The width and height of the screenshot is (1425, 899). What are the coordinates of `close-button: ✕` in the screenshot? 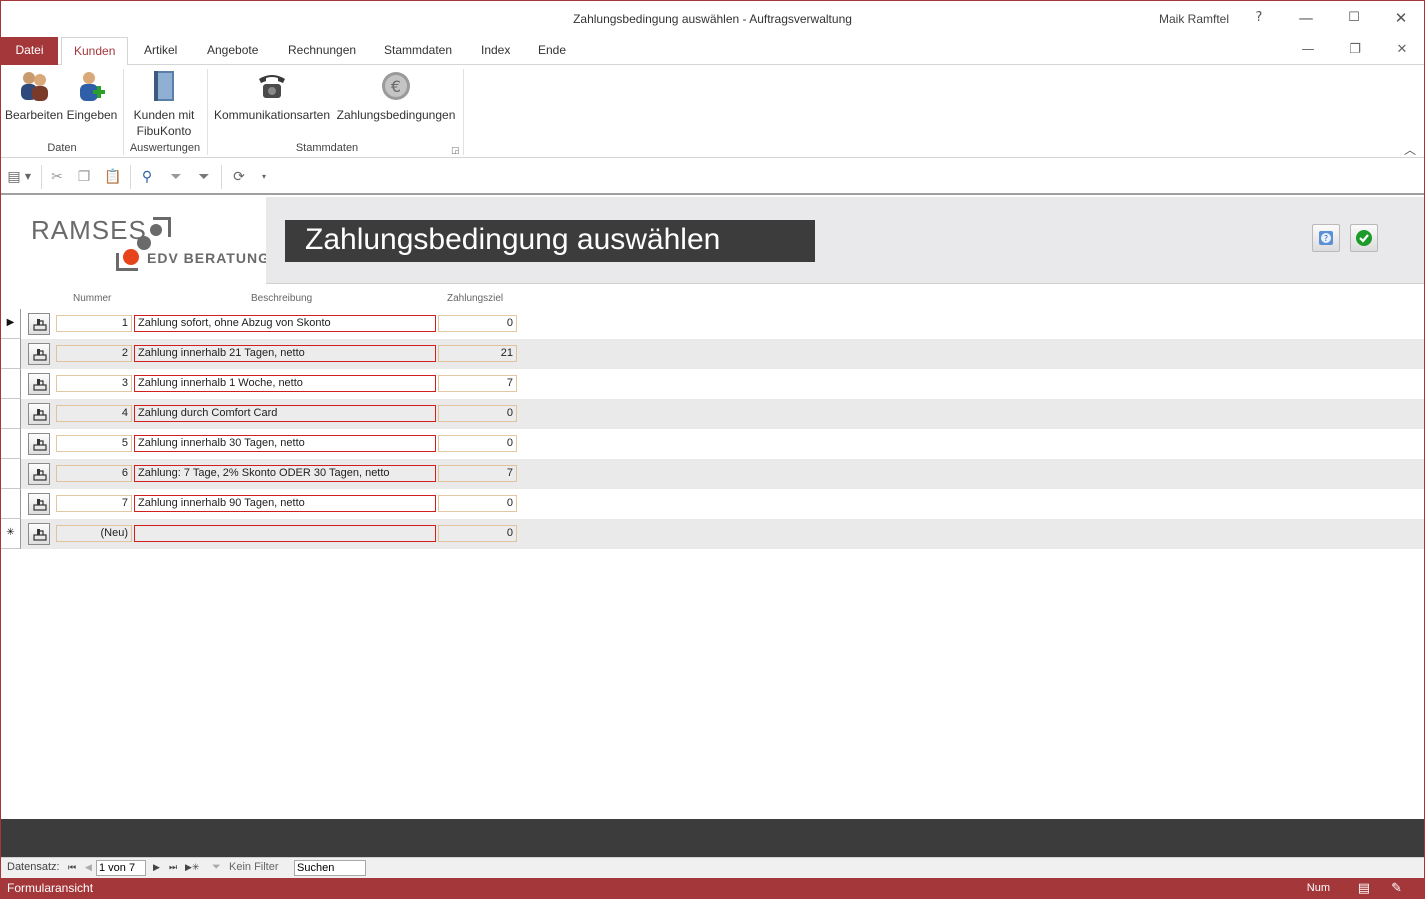 It's located at (1401, 19).